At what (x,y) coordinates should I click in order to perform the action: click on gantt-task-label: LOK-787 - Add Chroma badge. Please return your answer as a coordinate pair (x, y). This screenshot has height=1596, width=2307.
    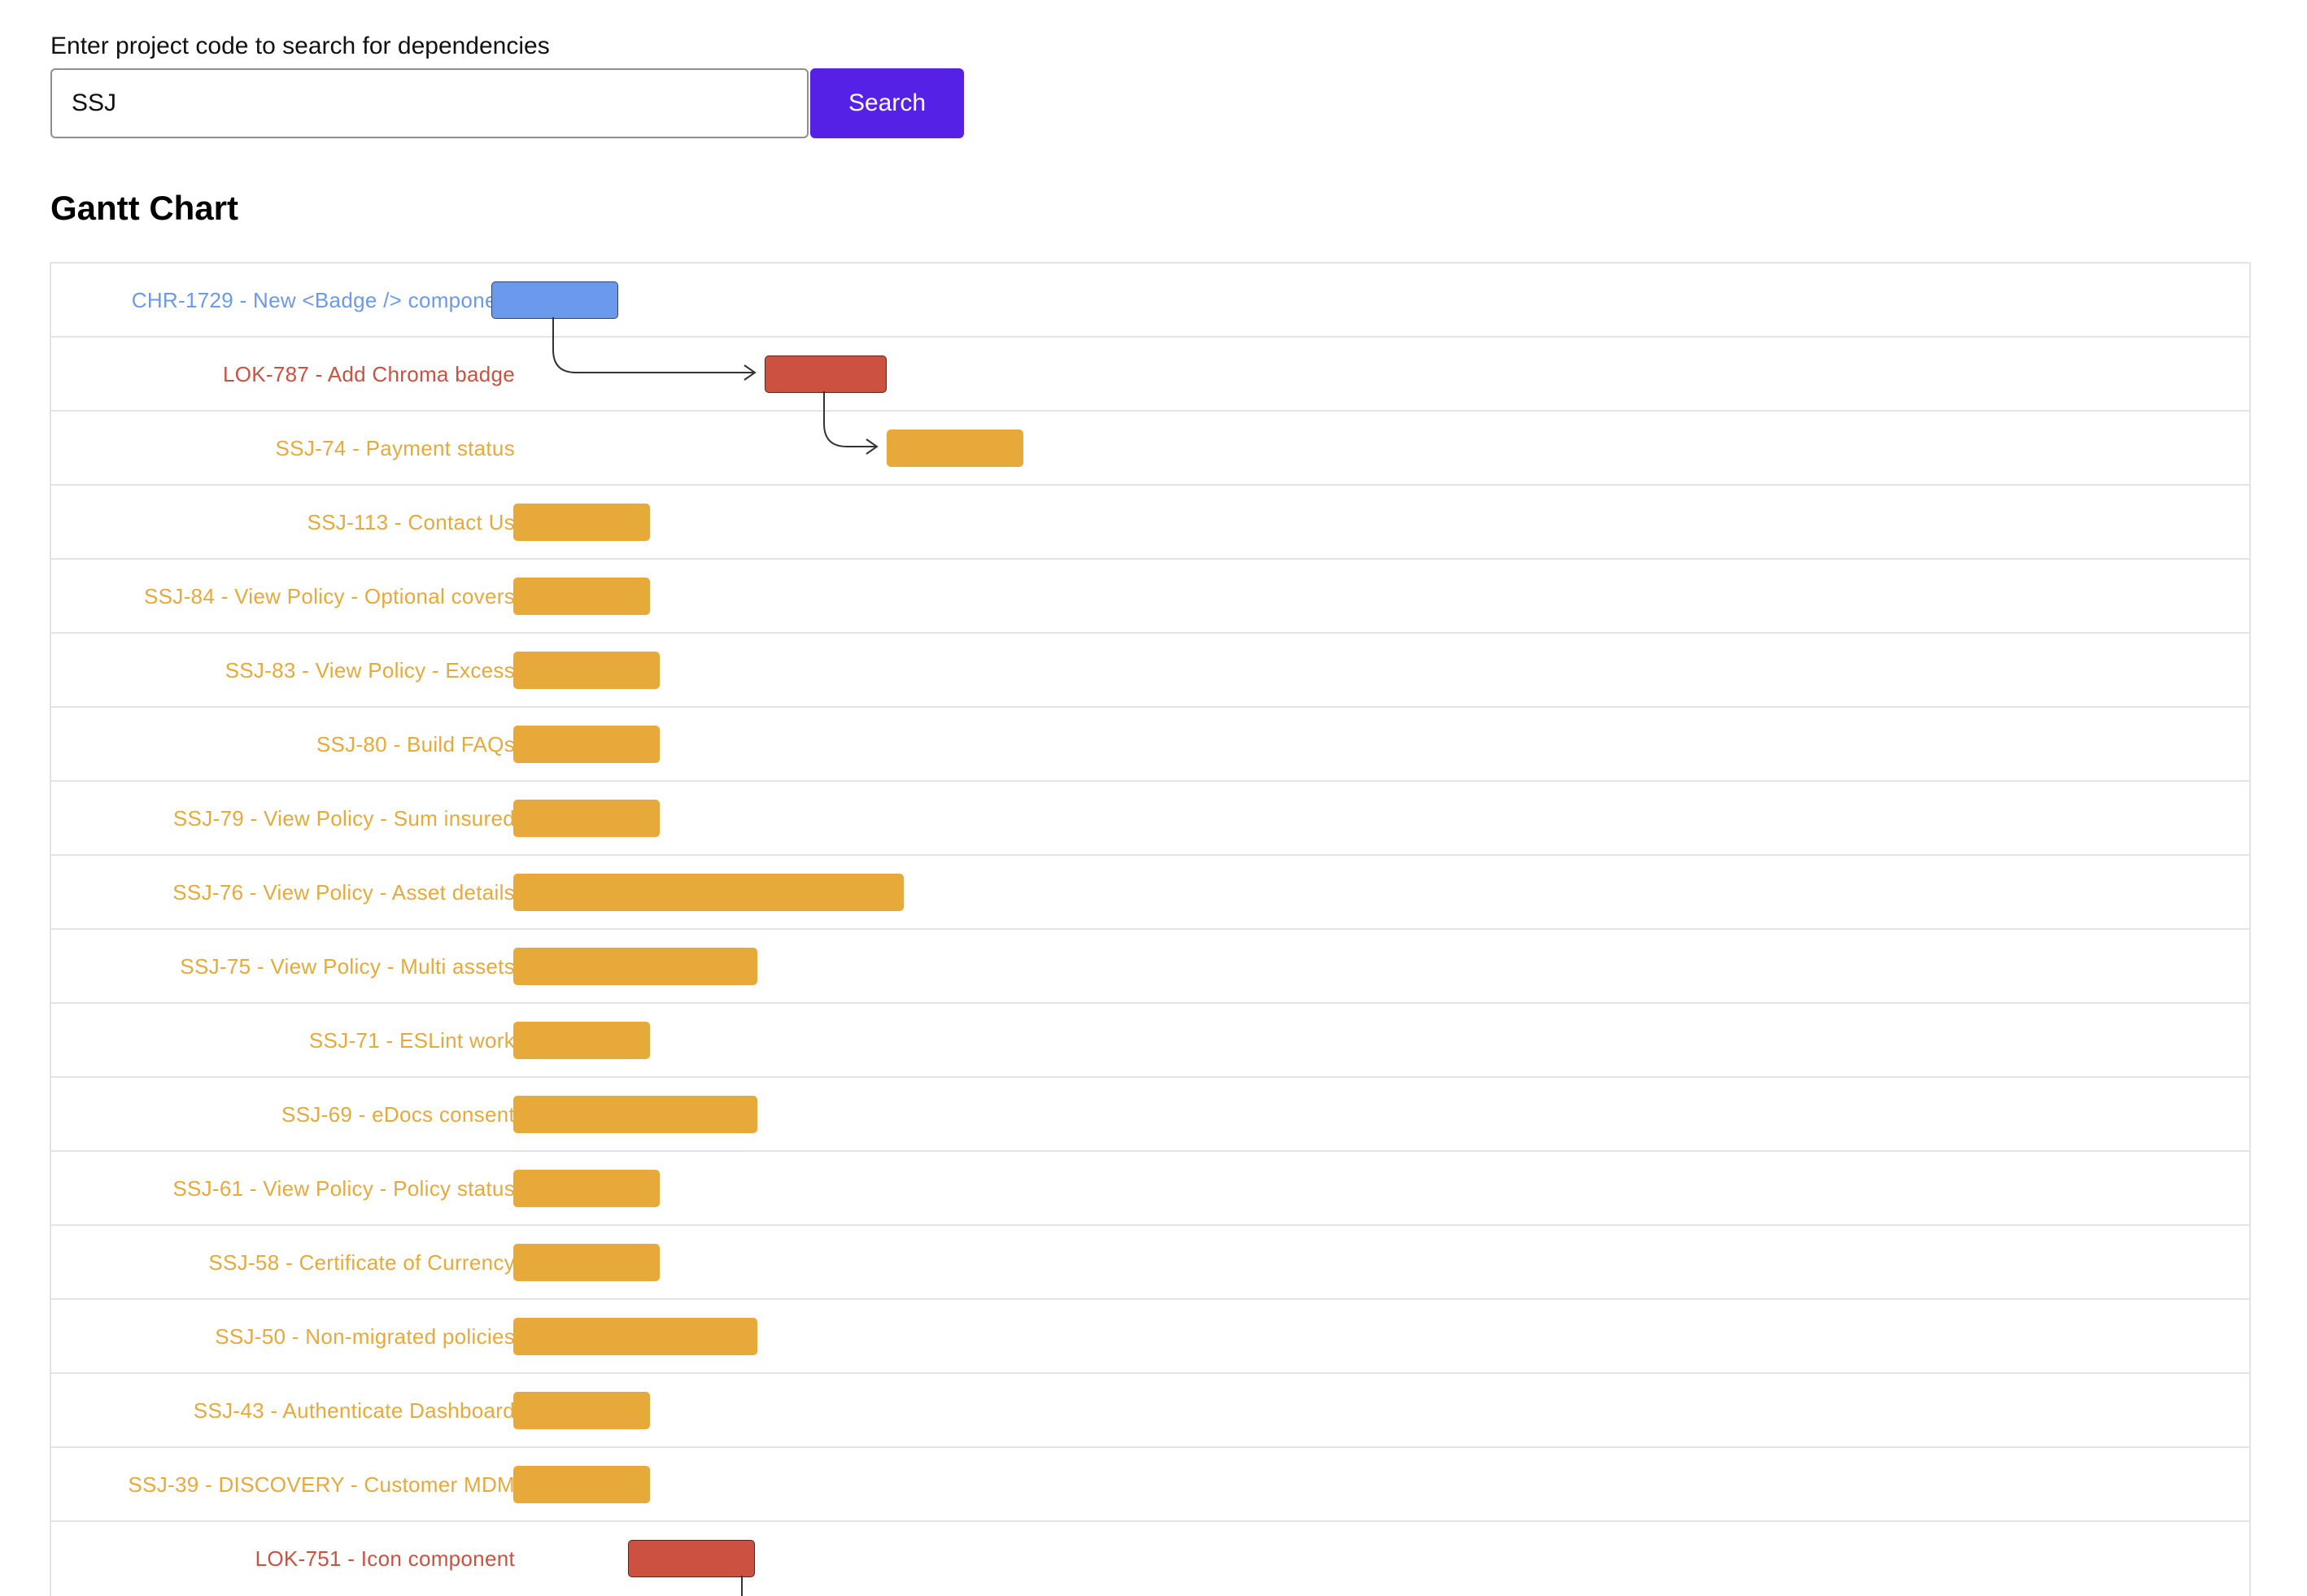
    Looking at the image, I should click on (369, 375).